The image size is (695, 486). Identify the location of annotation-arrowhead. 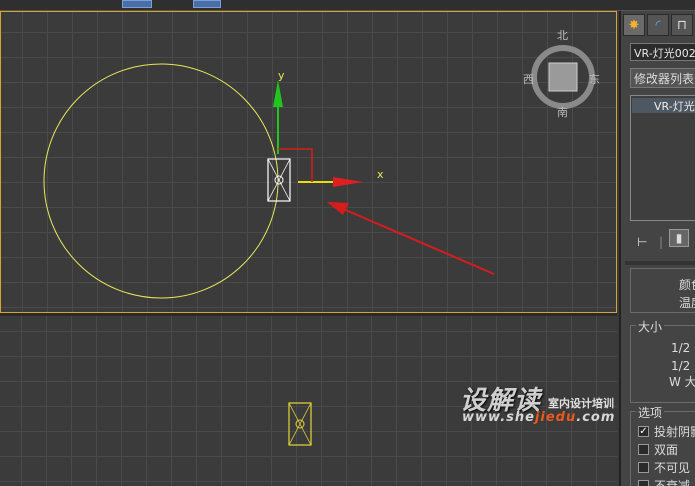
(338, 208).